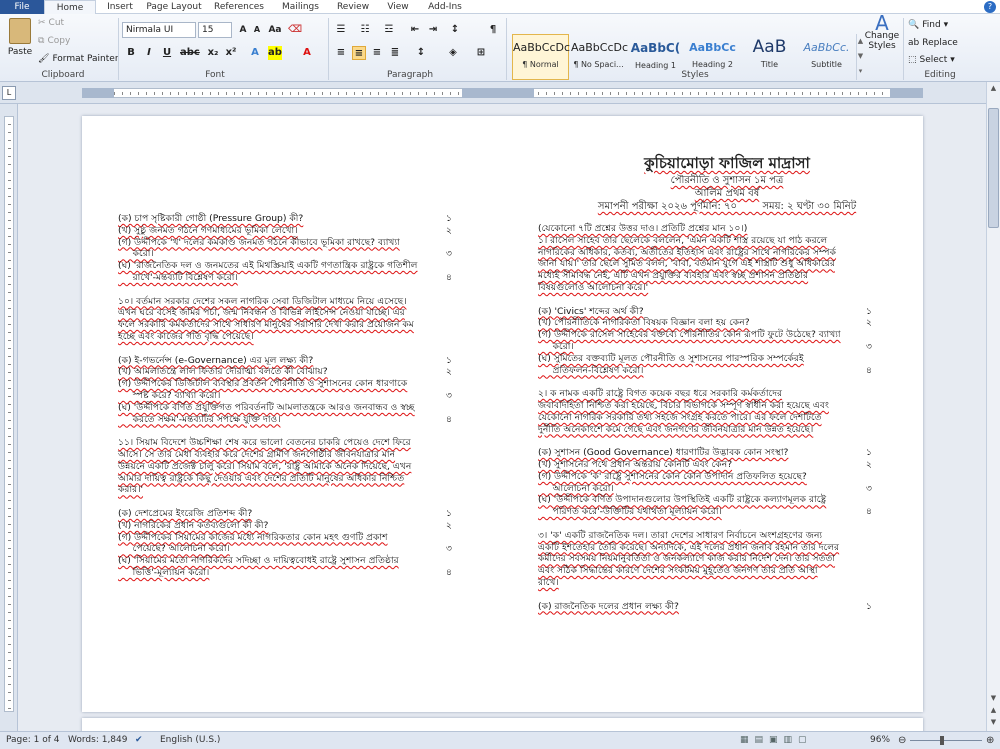  What do you see at coordinates (826, 57) in the screenshot?
I see `style-subtitle: AaBbCc. Subtitle` at bounding box center [826, 57].